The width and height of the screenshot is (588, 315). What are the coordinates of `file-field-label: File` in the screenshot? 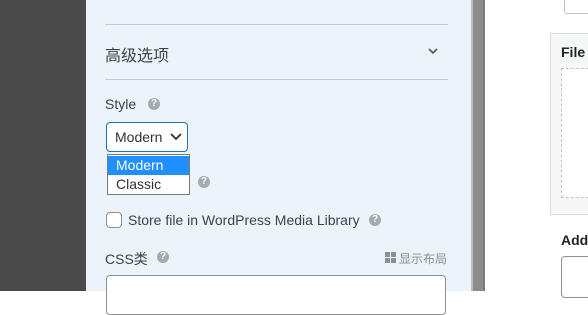 It's located at (573, 52).